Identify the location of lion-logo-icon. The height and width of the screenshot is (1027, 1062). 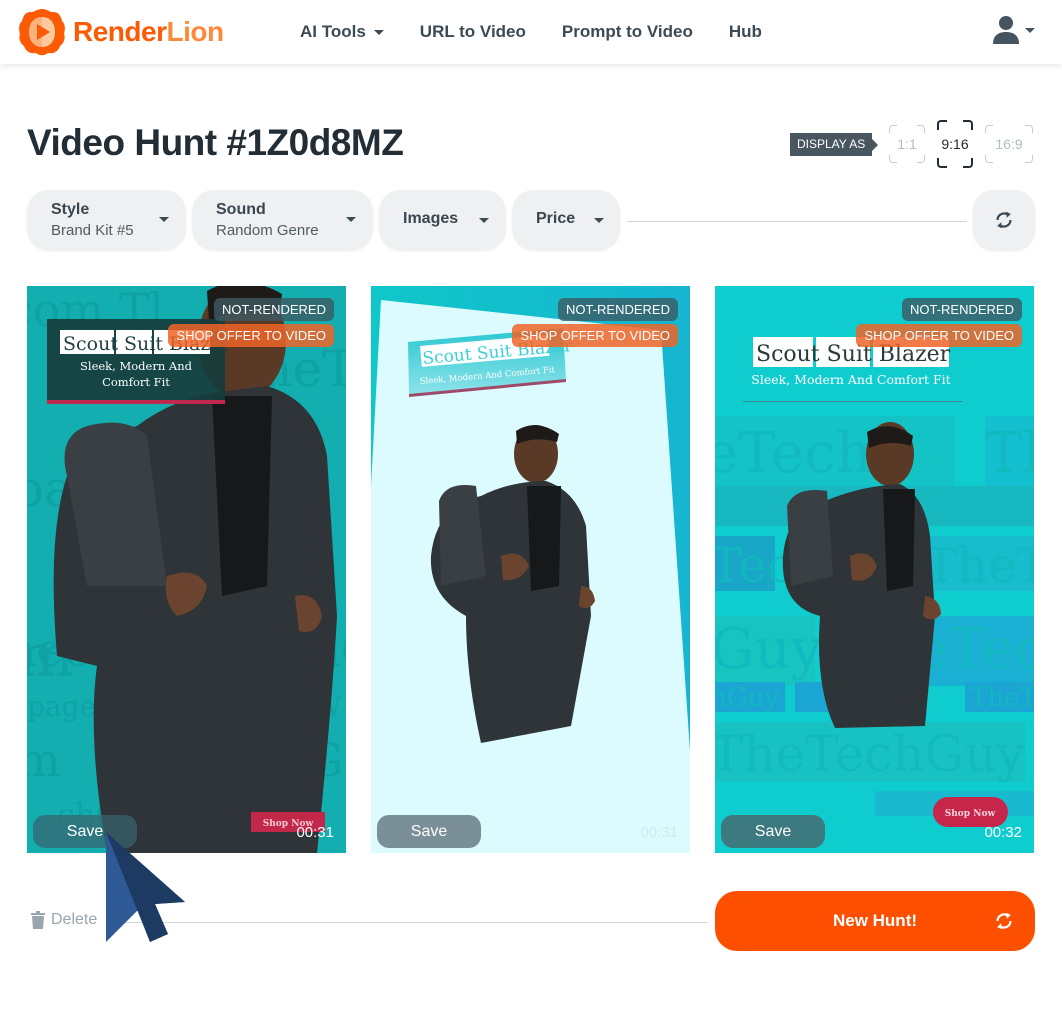
(42, 32).